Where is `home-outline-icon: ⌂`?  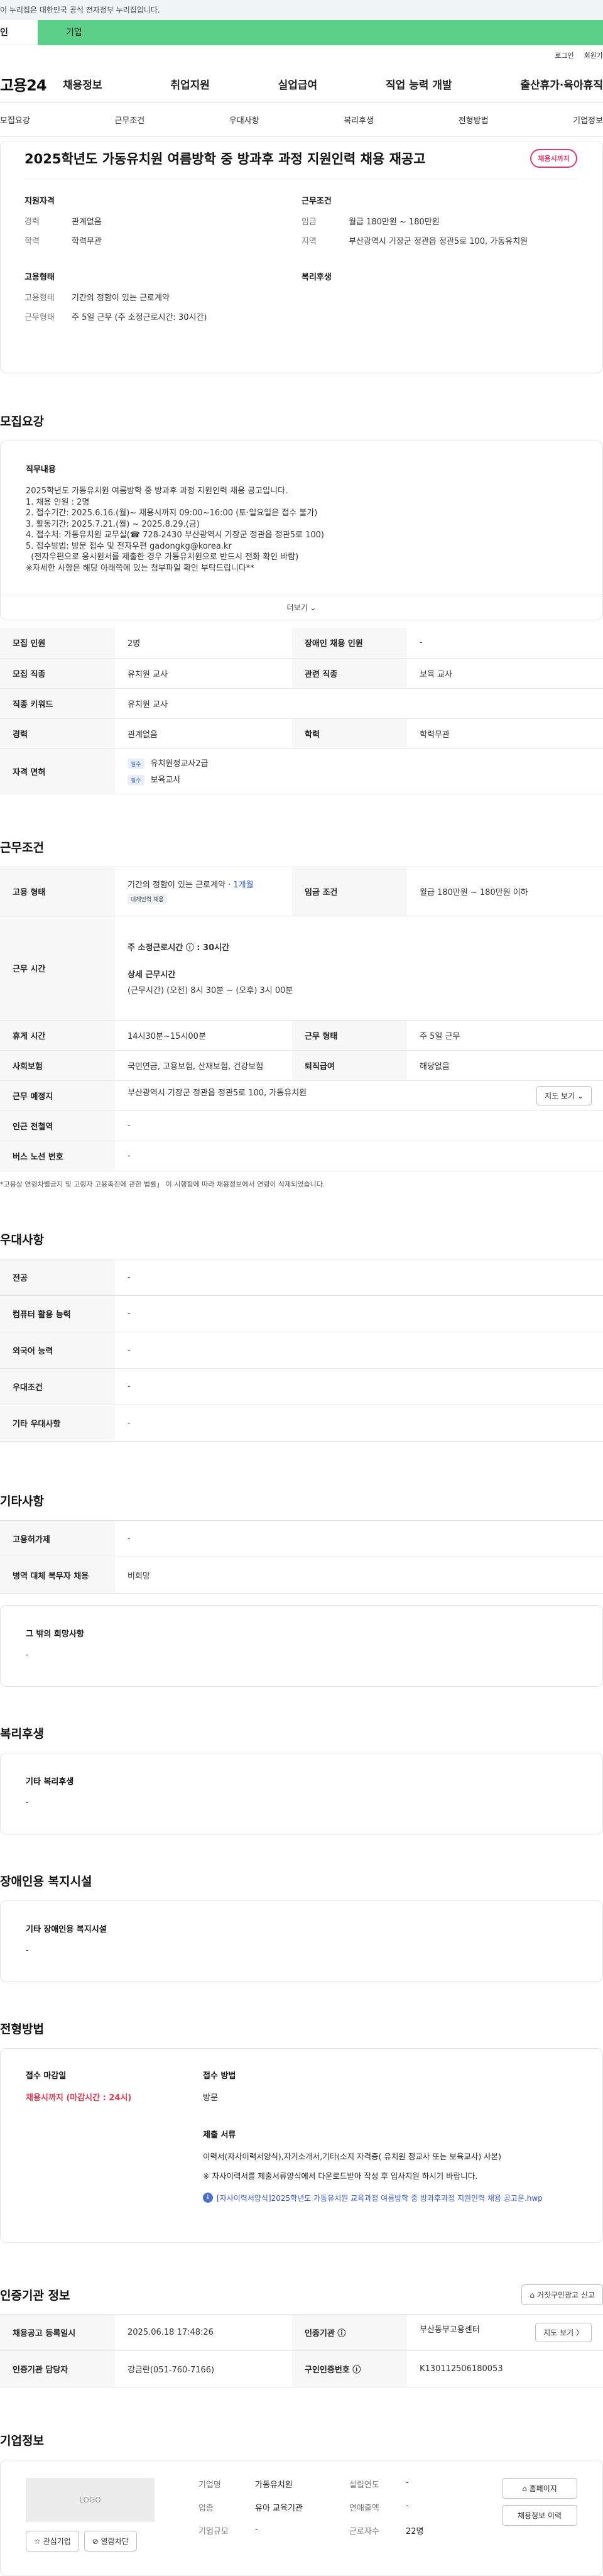 home-outline-icon: ⌂ is located at coordinates (534, 2294).